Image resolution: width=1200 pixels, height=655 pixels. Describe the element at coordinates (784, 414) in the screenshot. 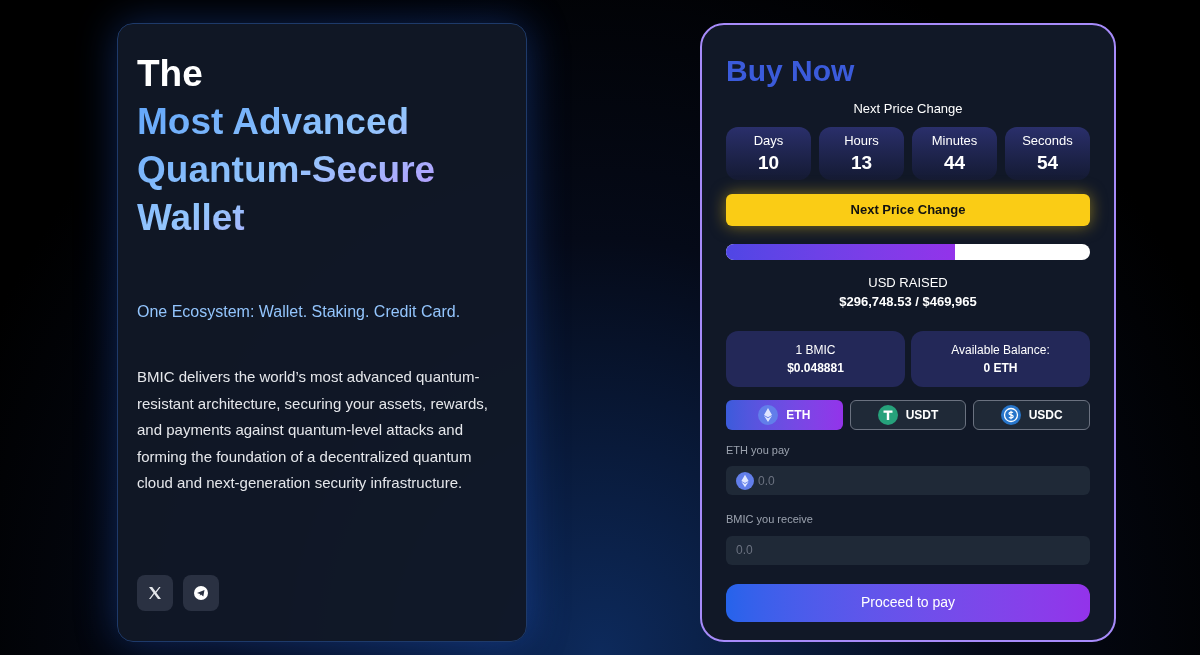

I see `token-tab: ETH` at that location.